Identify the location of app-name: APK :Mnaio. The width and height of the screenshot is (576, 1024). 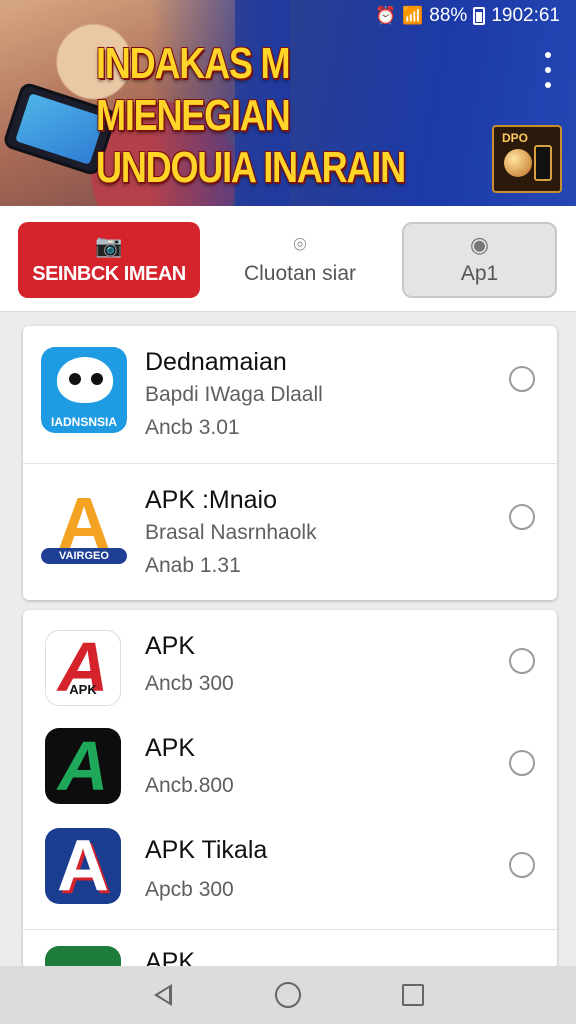
(211, 500).